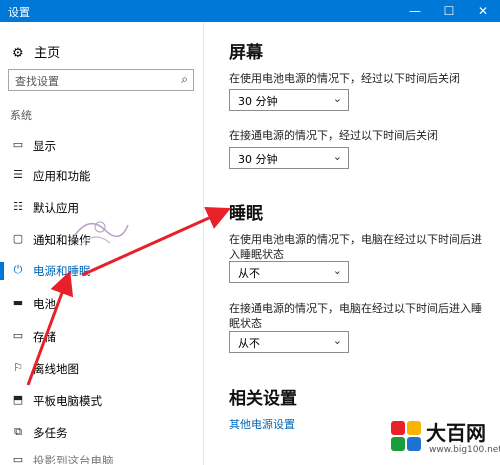 The image size is (500, 465). Describe the element at coordinates (62, 271) in the screenshot. I see `sidebar-item-label: 电源和睡眠` at that location.